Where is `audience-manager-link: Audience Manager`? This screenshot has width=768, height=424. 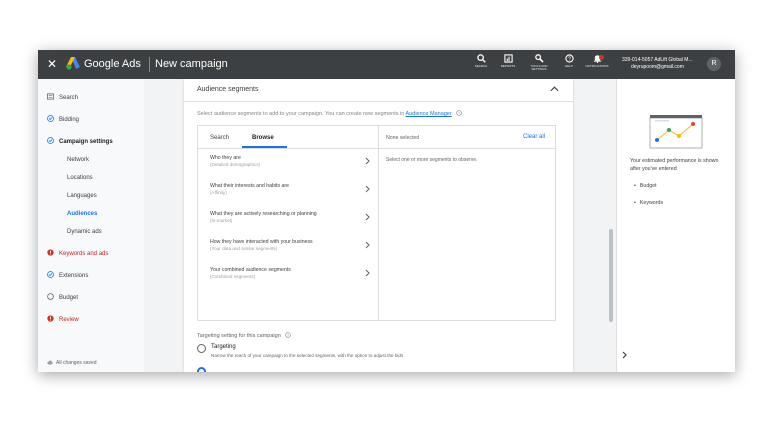
audience-manager-link: Audience Manager is located at coordinates (429, 114).